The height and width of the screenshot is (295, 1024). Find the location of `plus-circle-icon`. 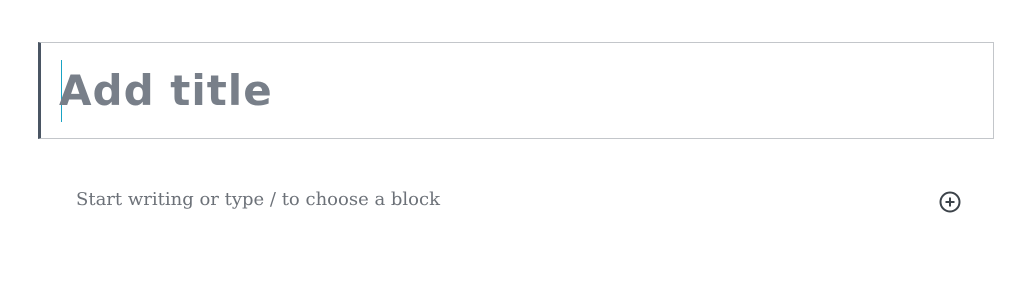

plus-circle-icon is located at coordinates (950, 202).